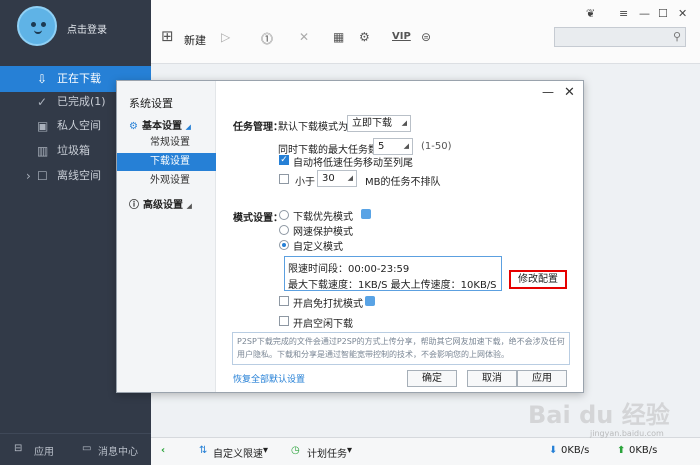 This screenshot has width=700, height=465. Describe the element at coordinates (118, 450) in the screenshot. I see `message-center-button: 消息中心` at that location.